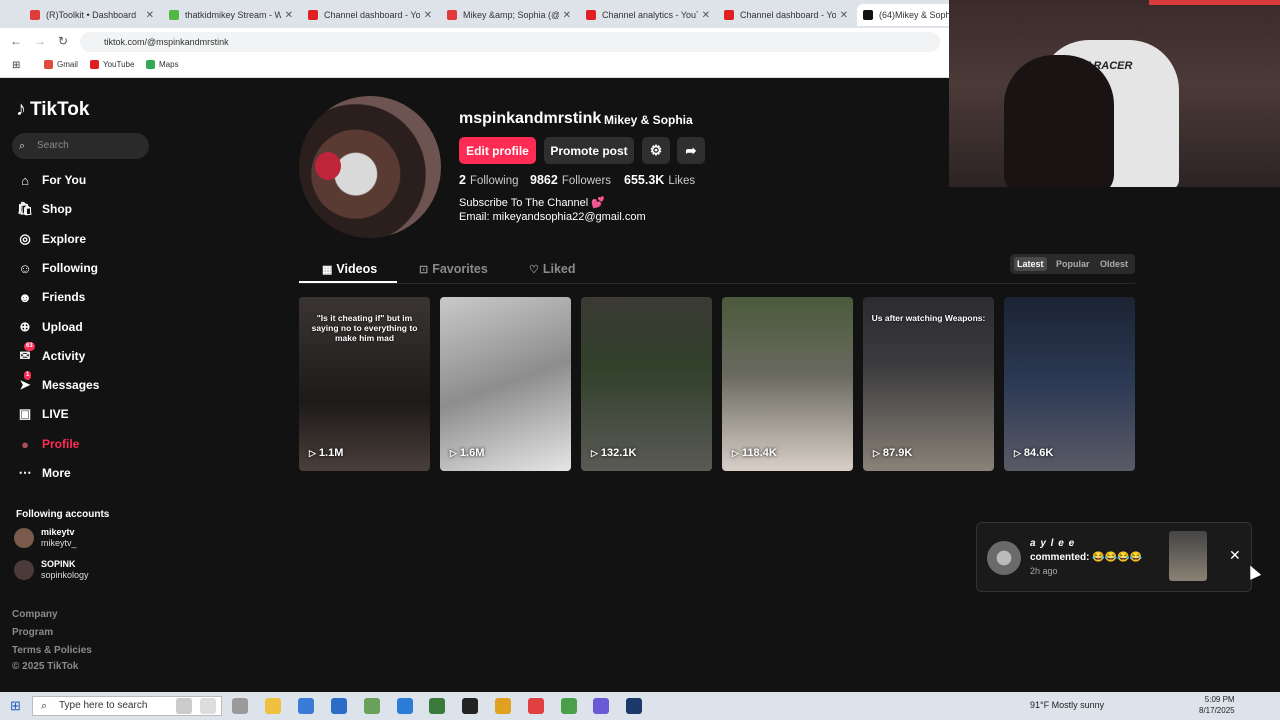  What do you see at coordinates (1004, 558) in the screenshot?
I see `commenter-avatar` at bounding box center [1004, 558].